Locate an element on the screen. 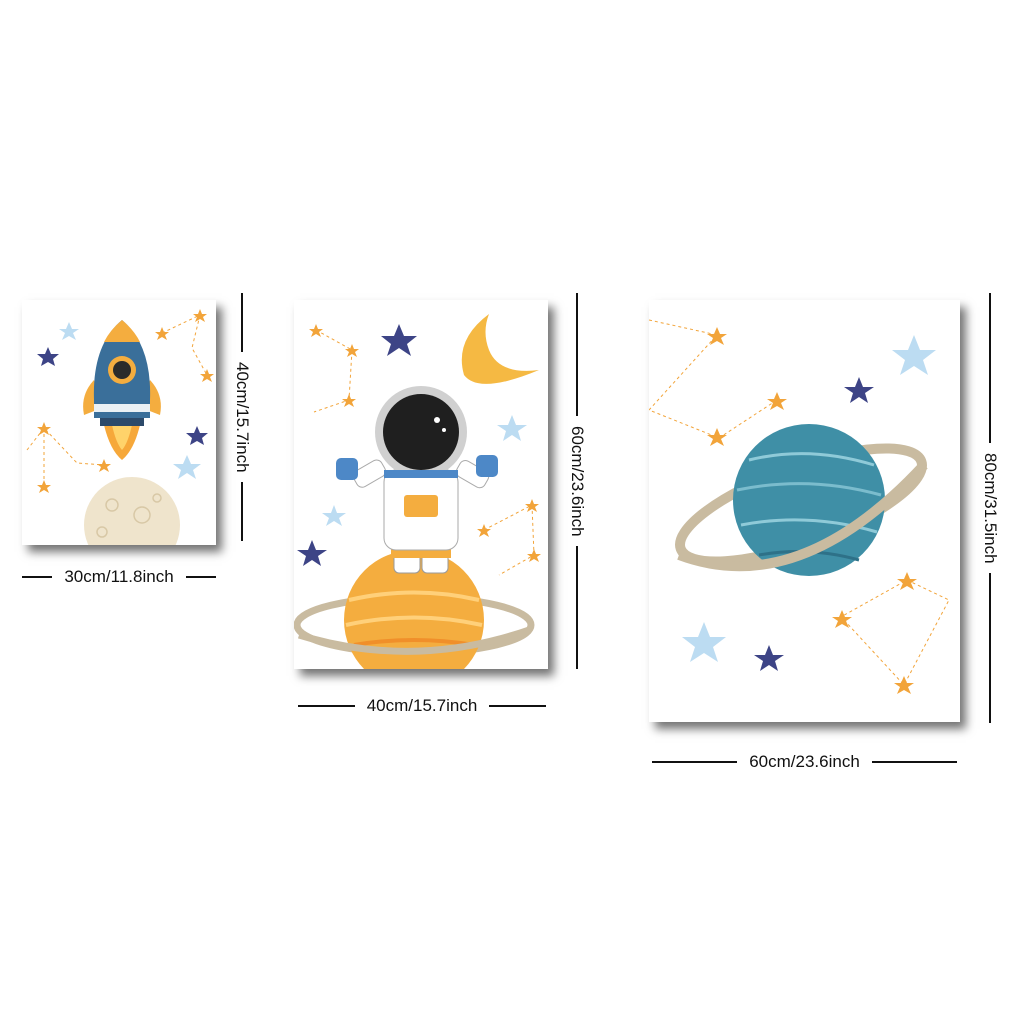 The width and height of the screenshot is (1024, 1024). width-dimension-rocket: 30cm/11.8inch is located at coordinates (119, 577).